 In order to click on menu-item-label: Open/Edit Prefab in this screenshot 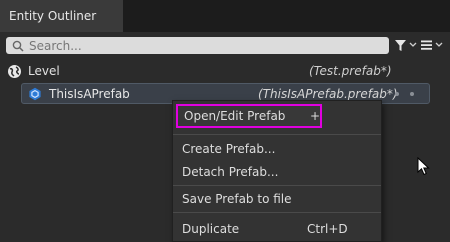, I will do `click(235, 116)`.